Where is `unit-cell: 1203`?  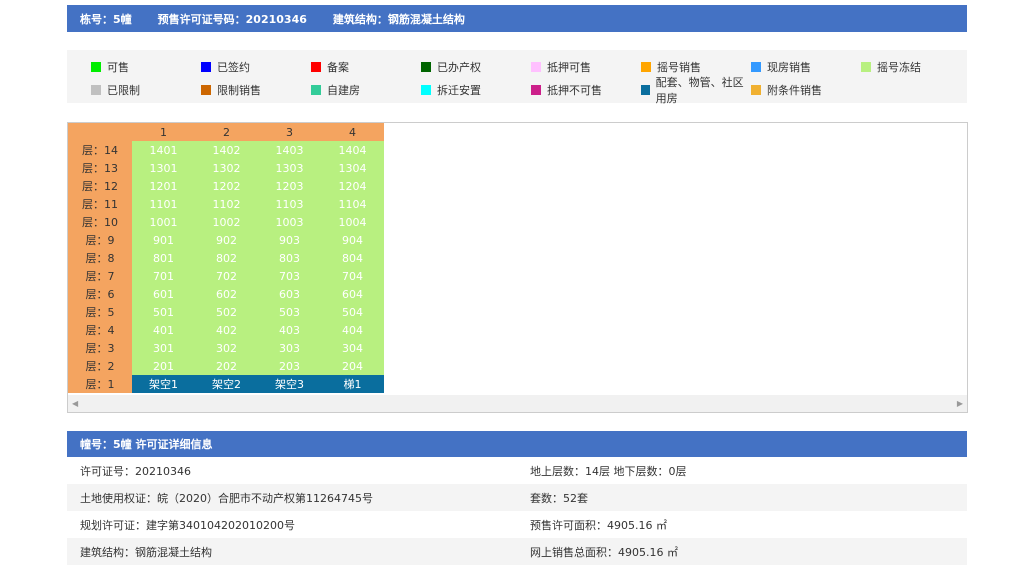 unit-cell: 1203 is located at coordinates (289, 186).